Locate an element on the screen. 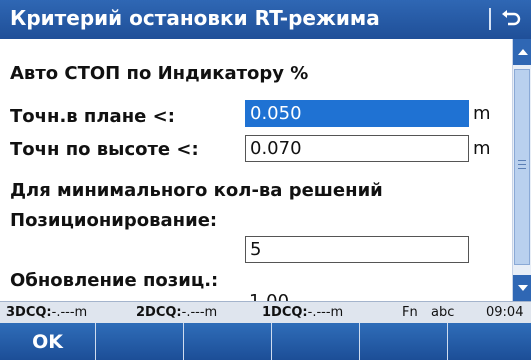 This screenshot has width=531, height=360. horiz-accuracy-input: 0.050 is located at coordinates (357, 113).